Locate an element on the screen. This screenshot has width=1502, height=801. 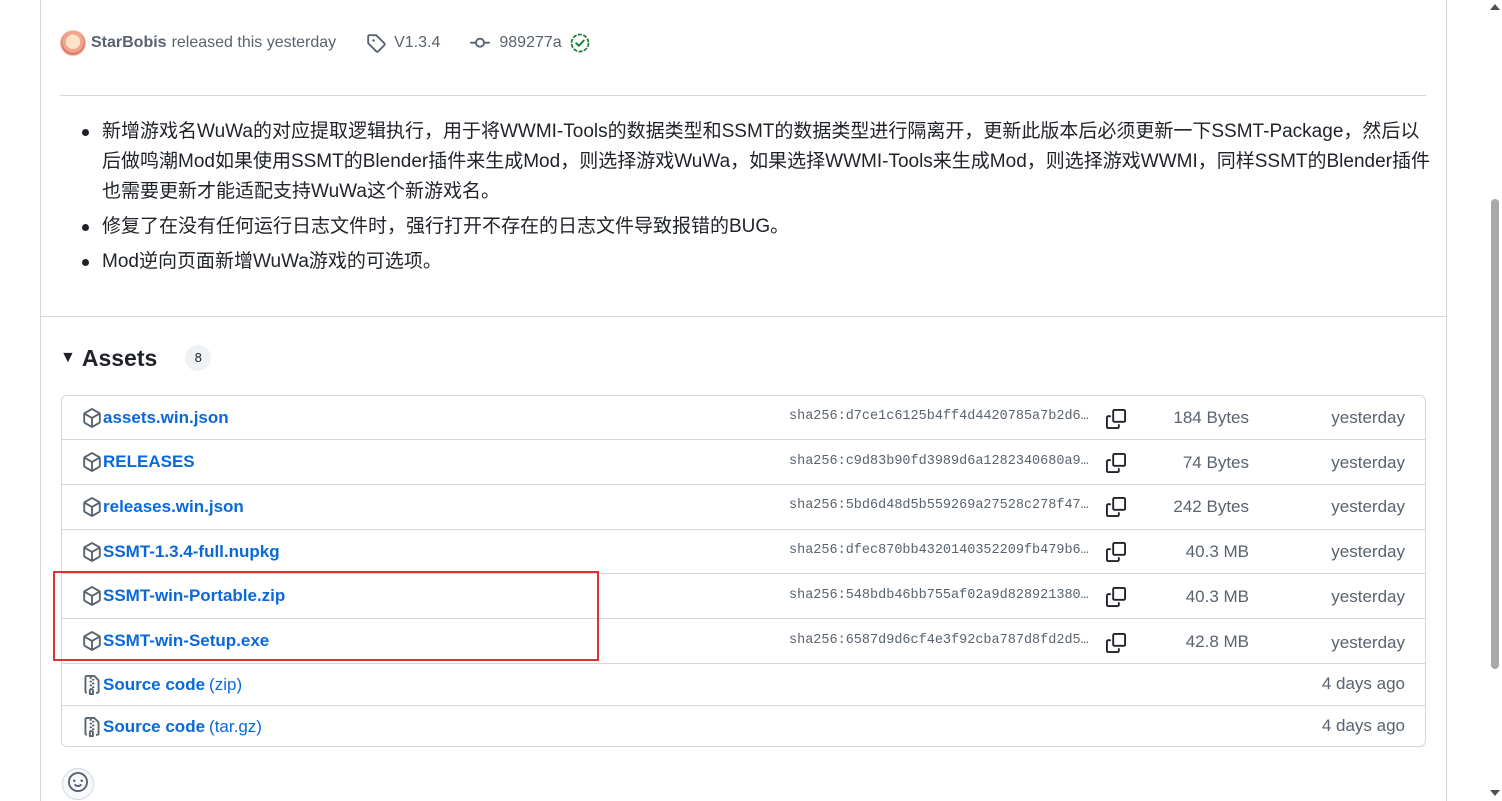
source-targz-suffix: (tar.gz) is located at coordinates (235, 727).